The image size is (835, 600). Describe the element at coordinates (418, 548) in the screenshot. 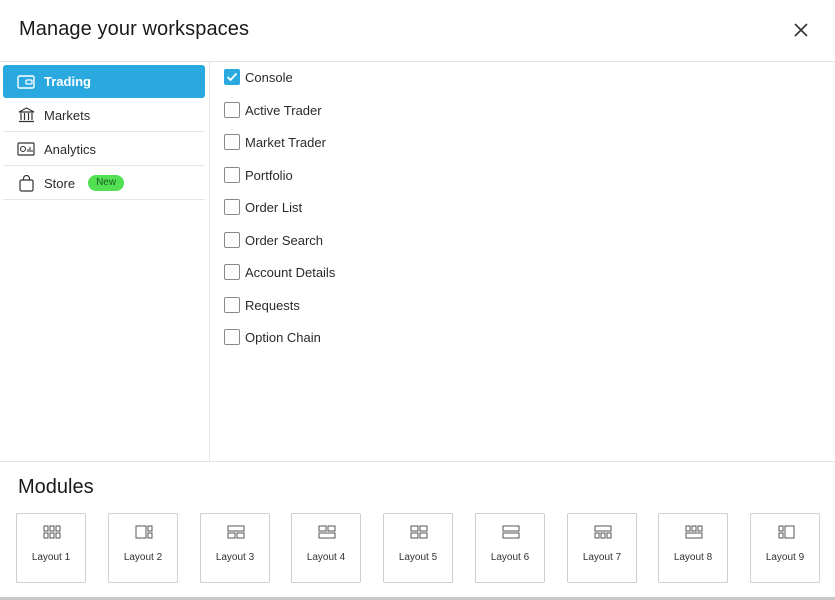

I see `layout-5-button: Layout 5` at that location.